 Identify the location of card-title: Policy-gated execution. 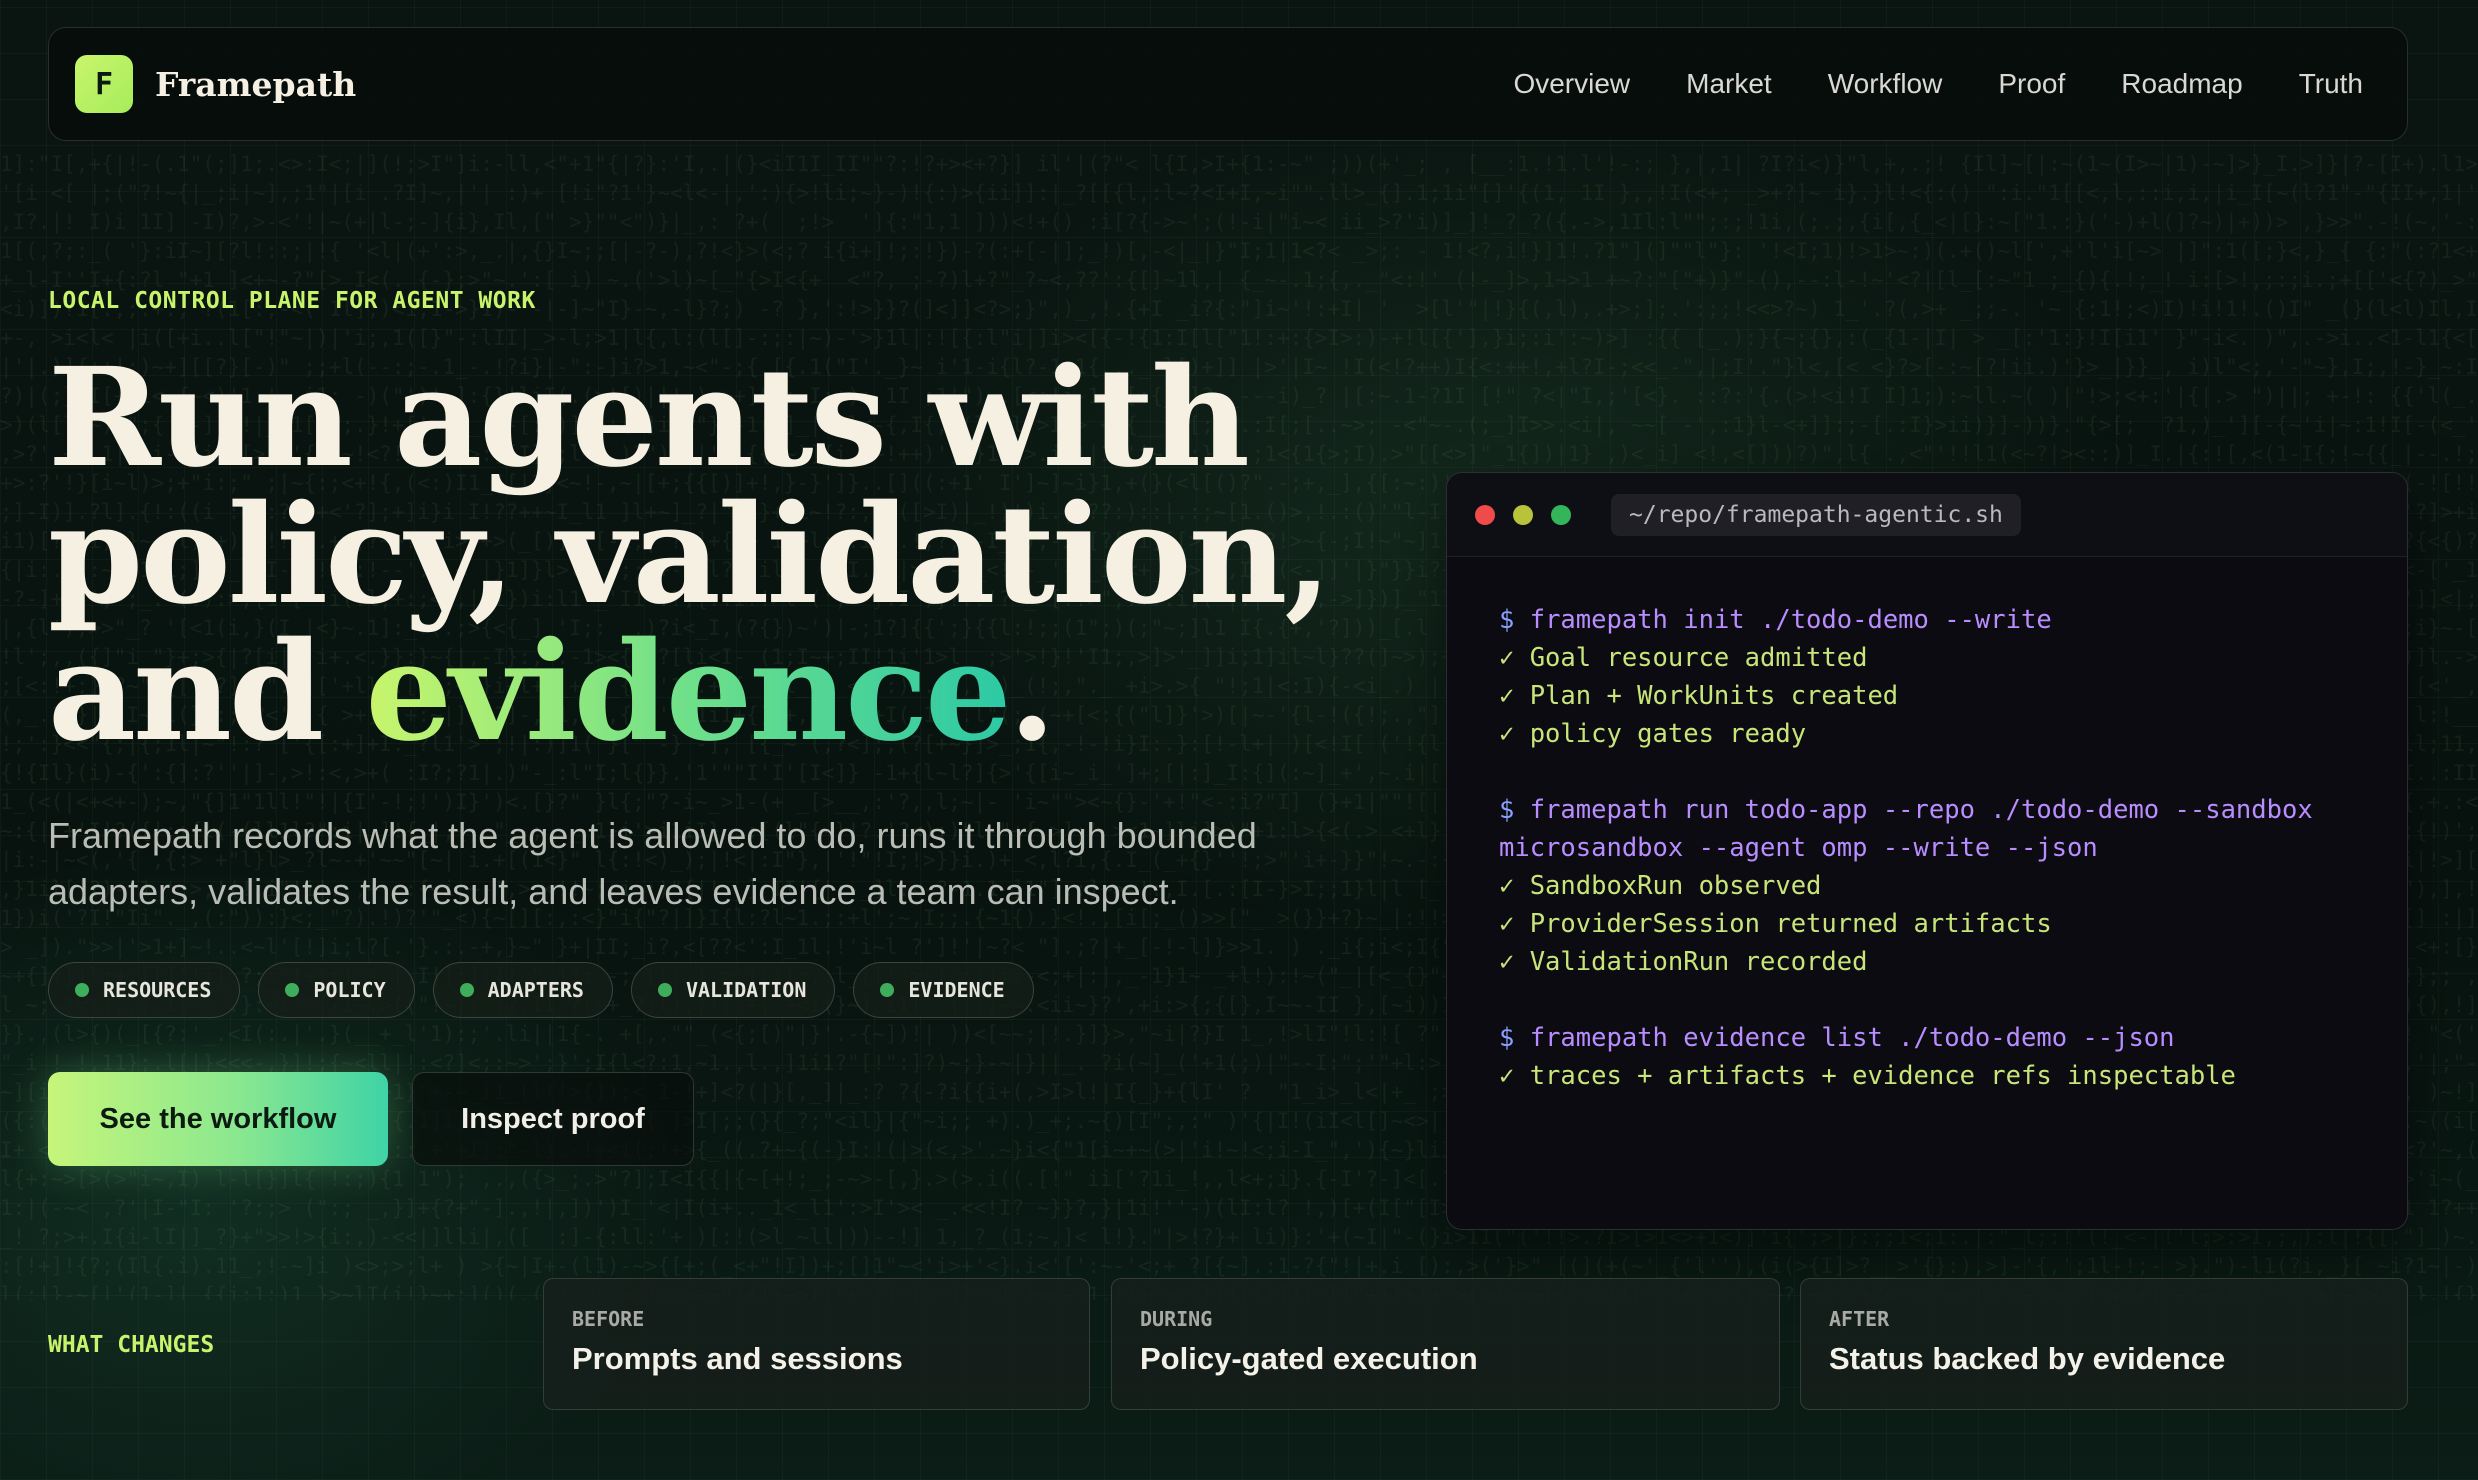
(1309, 1358).